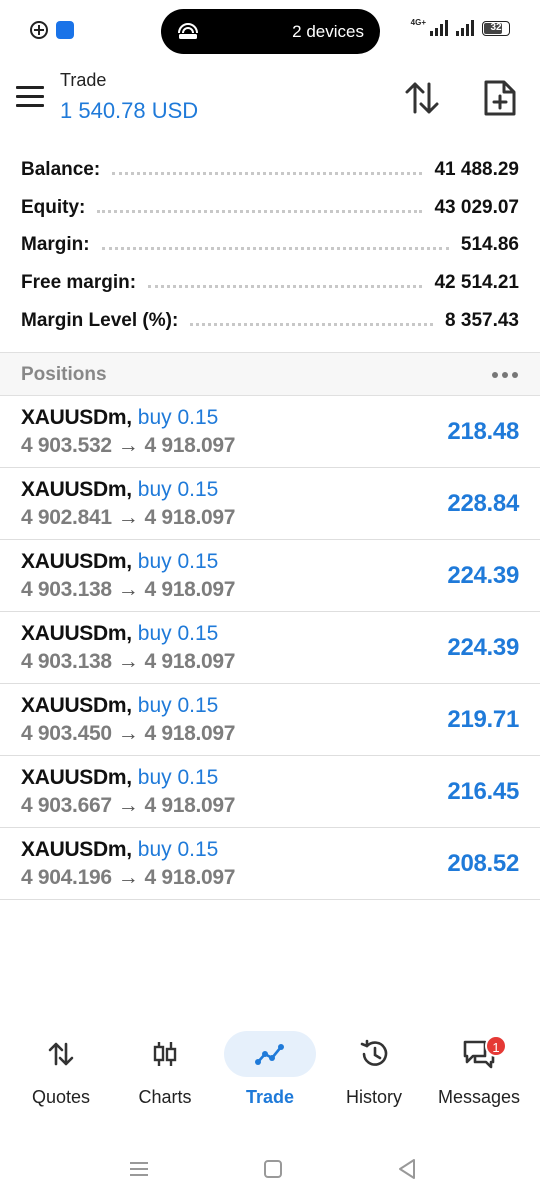  What do you see at coordinates (61, 169) in the screenshot?
I see `summary-label: Balance:` at bounding box center [61, 169].